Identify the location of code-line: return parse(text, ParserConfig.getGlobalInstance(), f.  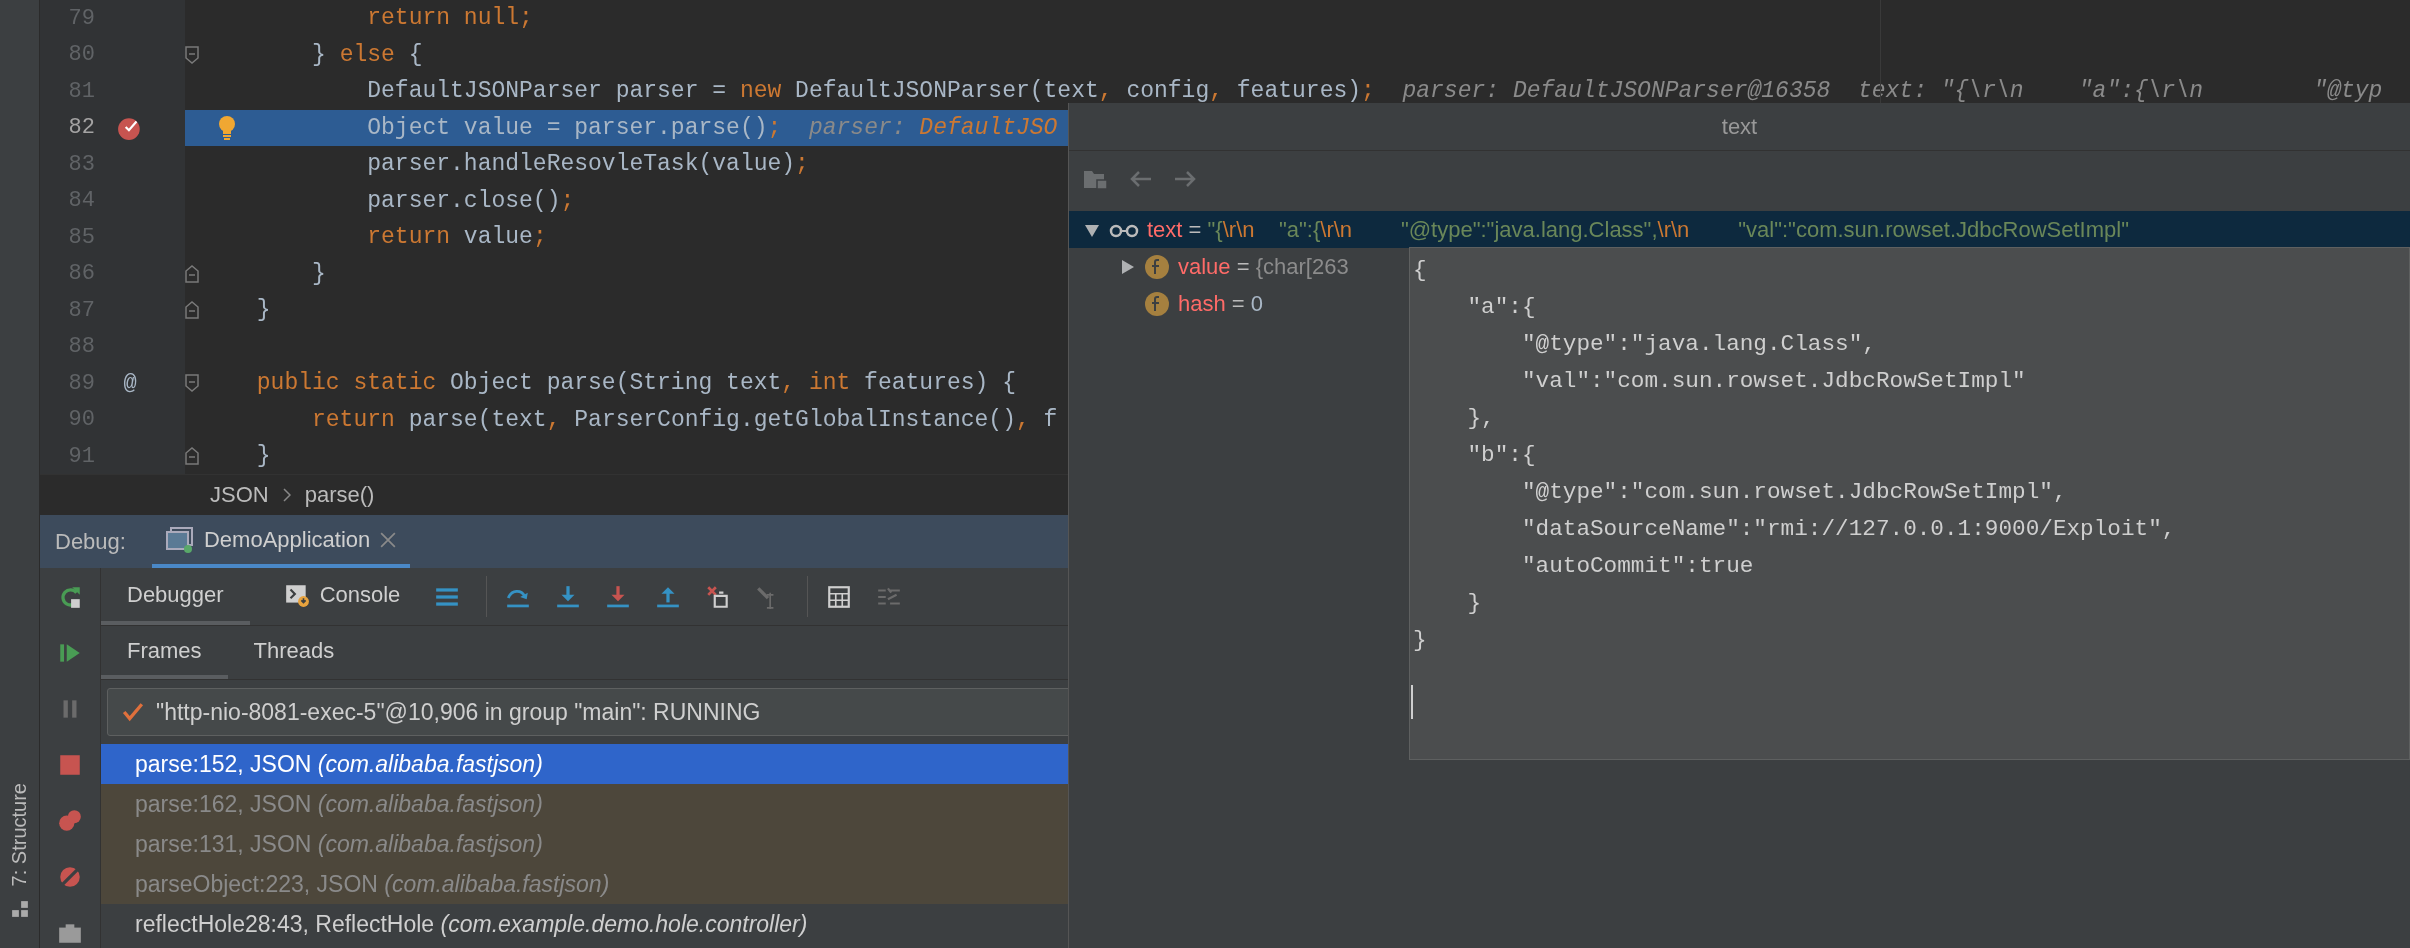
(684, 420).